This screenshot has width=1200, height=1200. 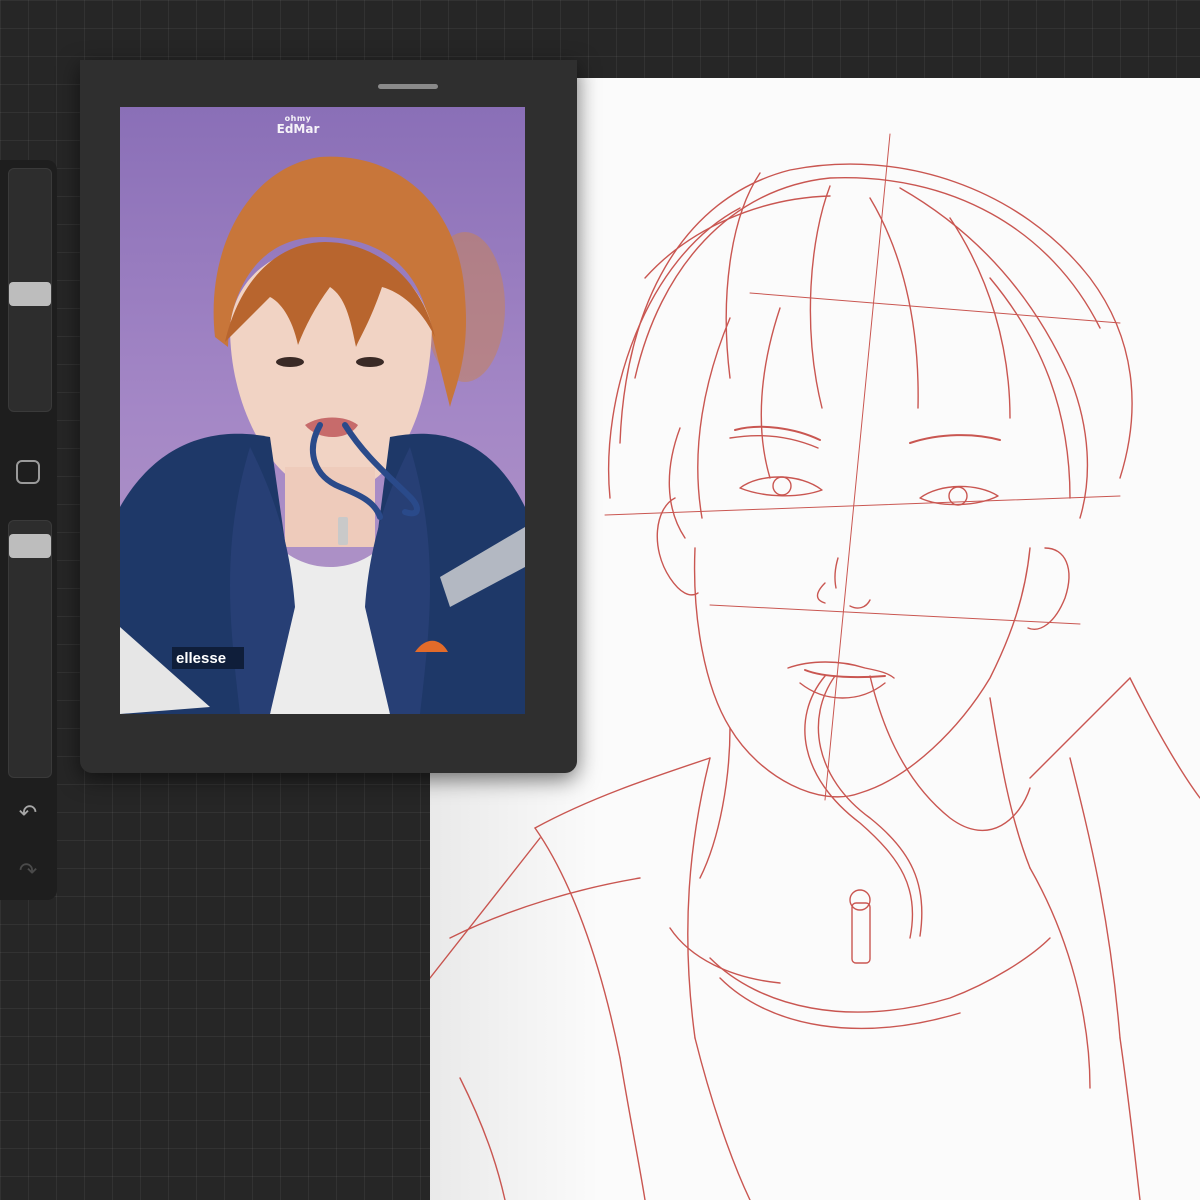 What do you see at coordinates (30, 546) in the screenshot?
I see `brush-opacity-thumb` at bounding box center [30, 546].